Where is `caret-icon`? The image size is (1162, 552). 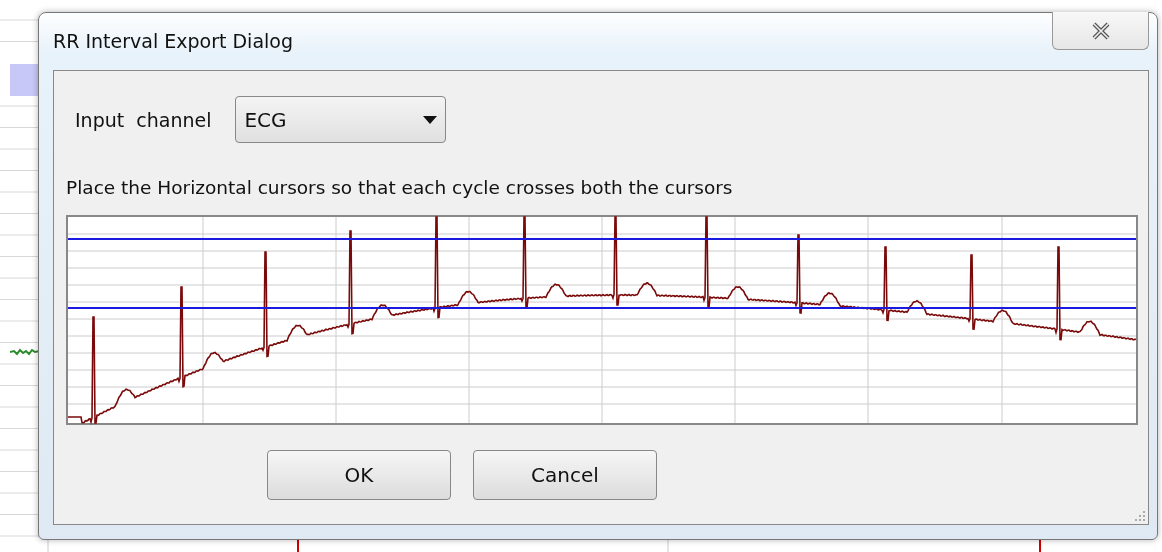 caret-icon is located at coordinates (430, 119).